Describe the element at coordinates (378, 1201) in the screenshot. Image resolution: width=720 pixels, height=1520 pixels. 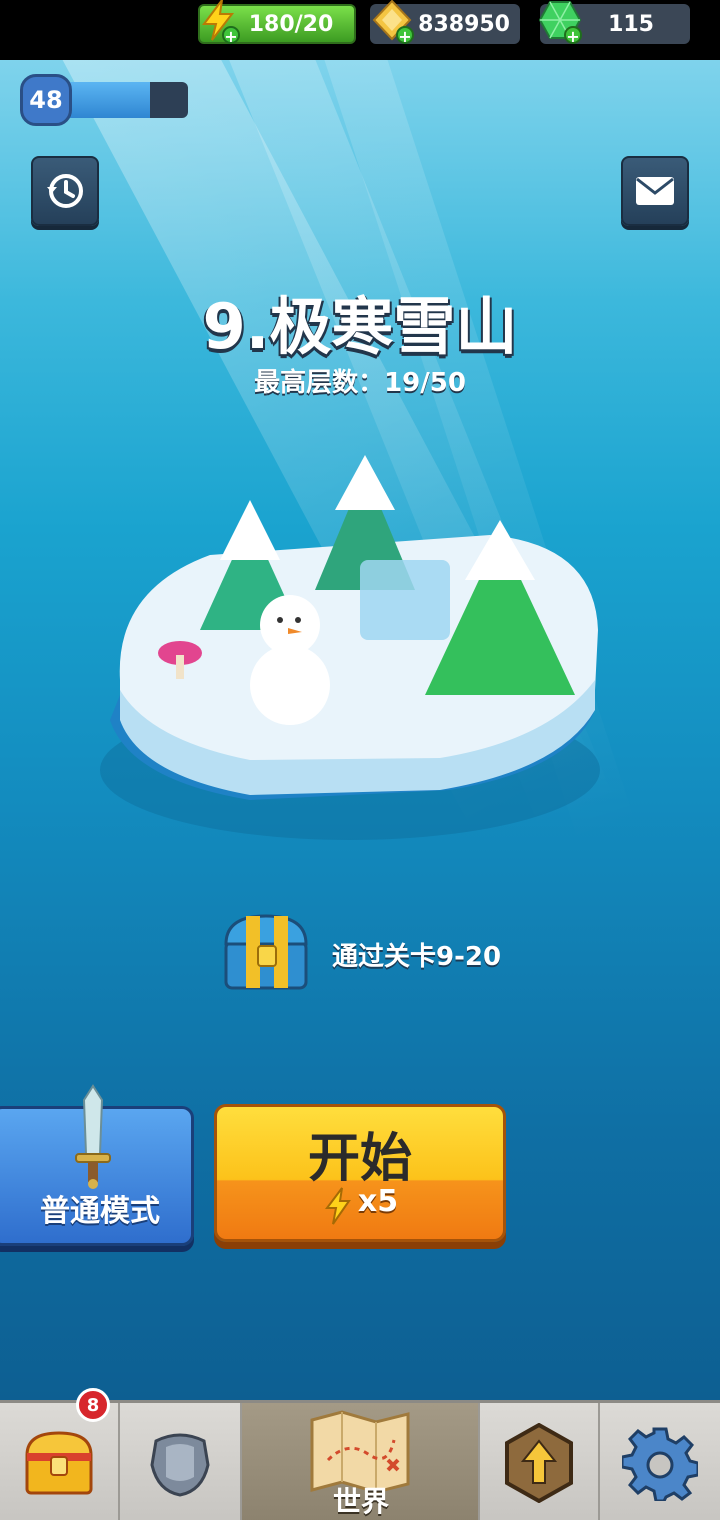
I see `start-energy-cost: x5` at that location.